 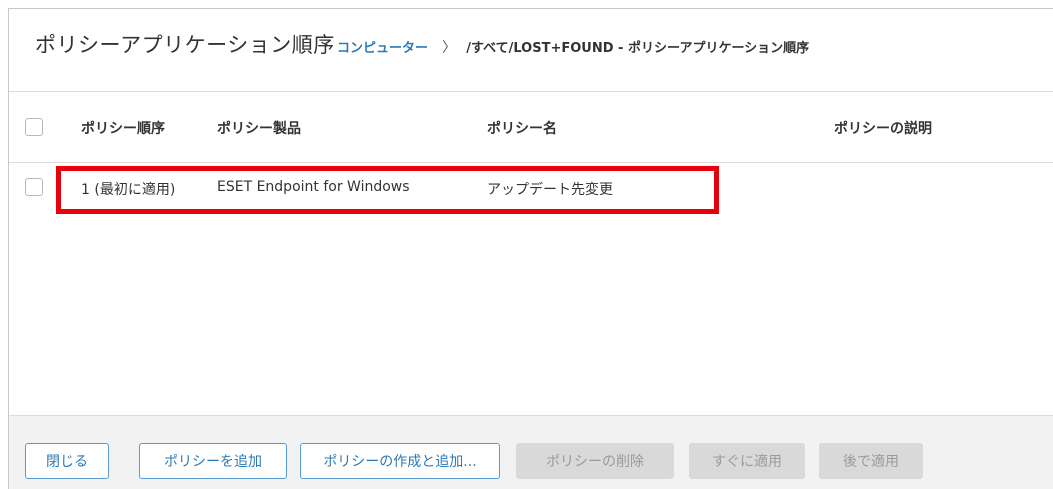 What do you see at coordinates (34, 187) in the screenshot?
I see `row-checkbox` at bounding box center [34, 187].